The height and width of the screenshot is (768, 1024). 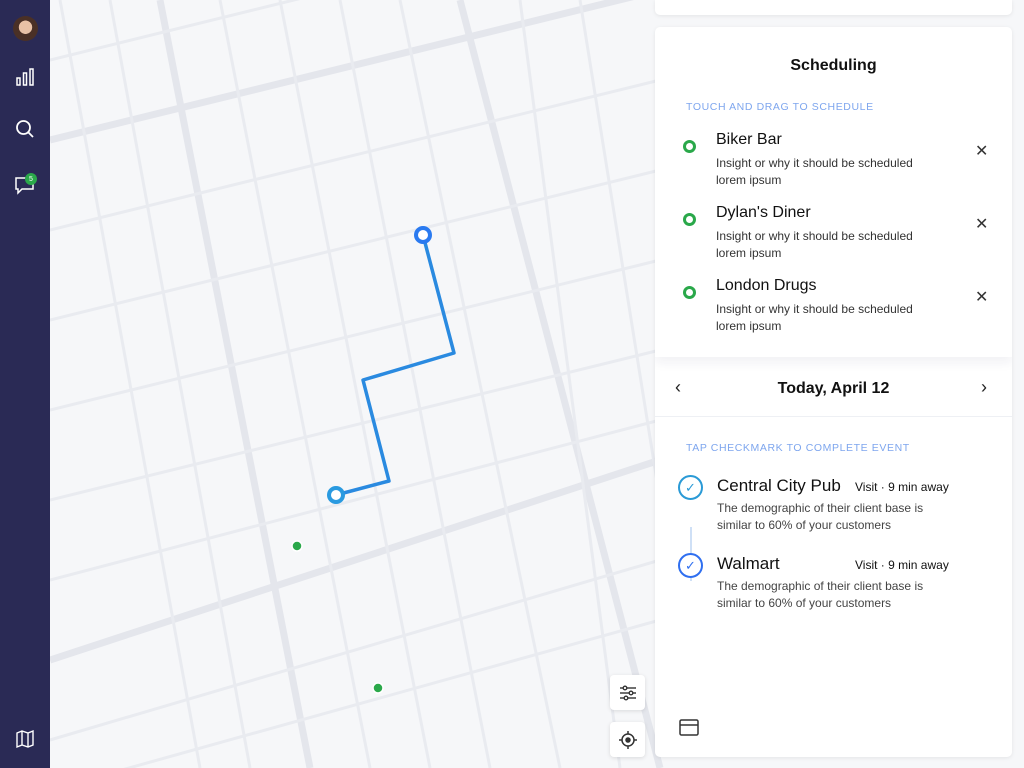 What do you see at coordinates (984, 387) in the screenshot?
I see `chevron-right-icon: ›` at bounding box center [984, 387].